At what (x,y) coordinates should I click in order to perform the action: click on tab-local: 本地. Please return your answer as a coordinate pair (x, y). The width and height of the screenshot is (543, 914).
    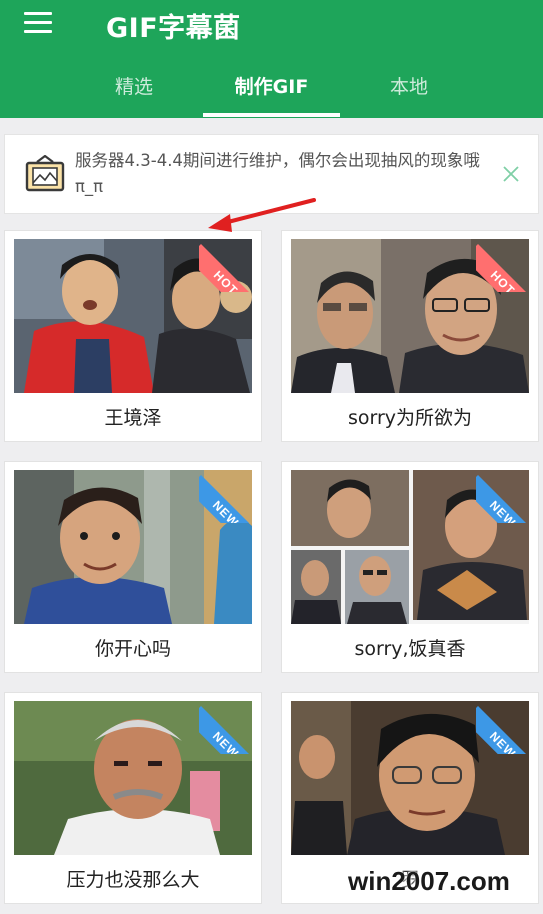
    Looking at the image, I should click on (409, 90).